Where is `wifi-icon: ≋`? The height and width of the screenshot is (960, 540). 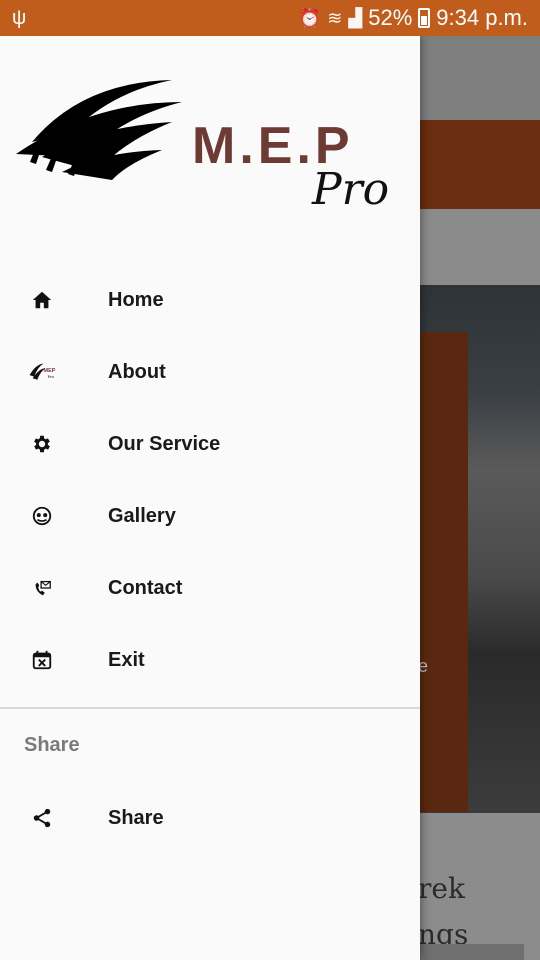 wifi-icon: ≋ is located at coordinates (335, 17).